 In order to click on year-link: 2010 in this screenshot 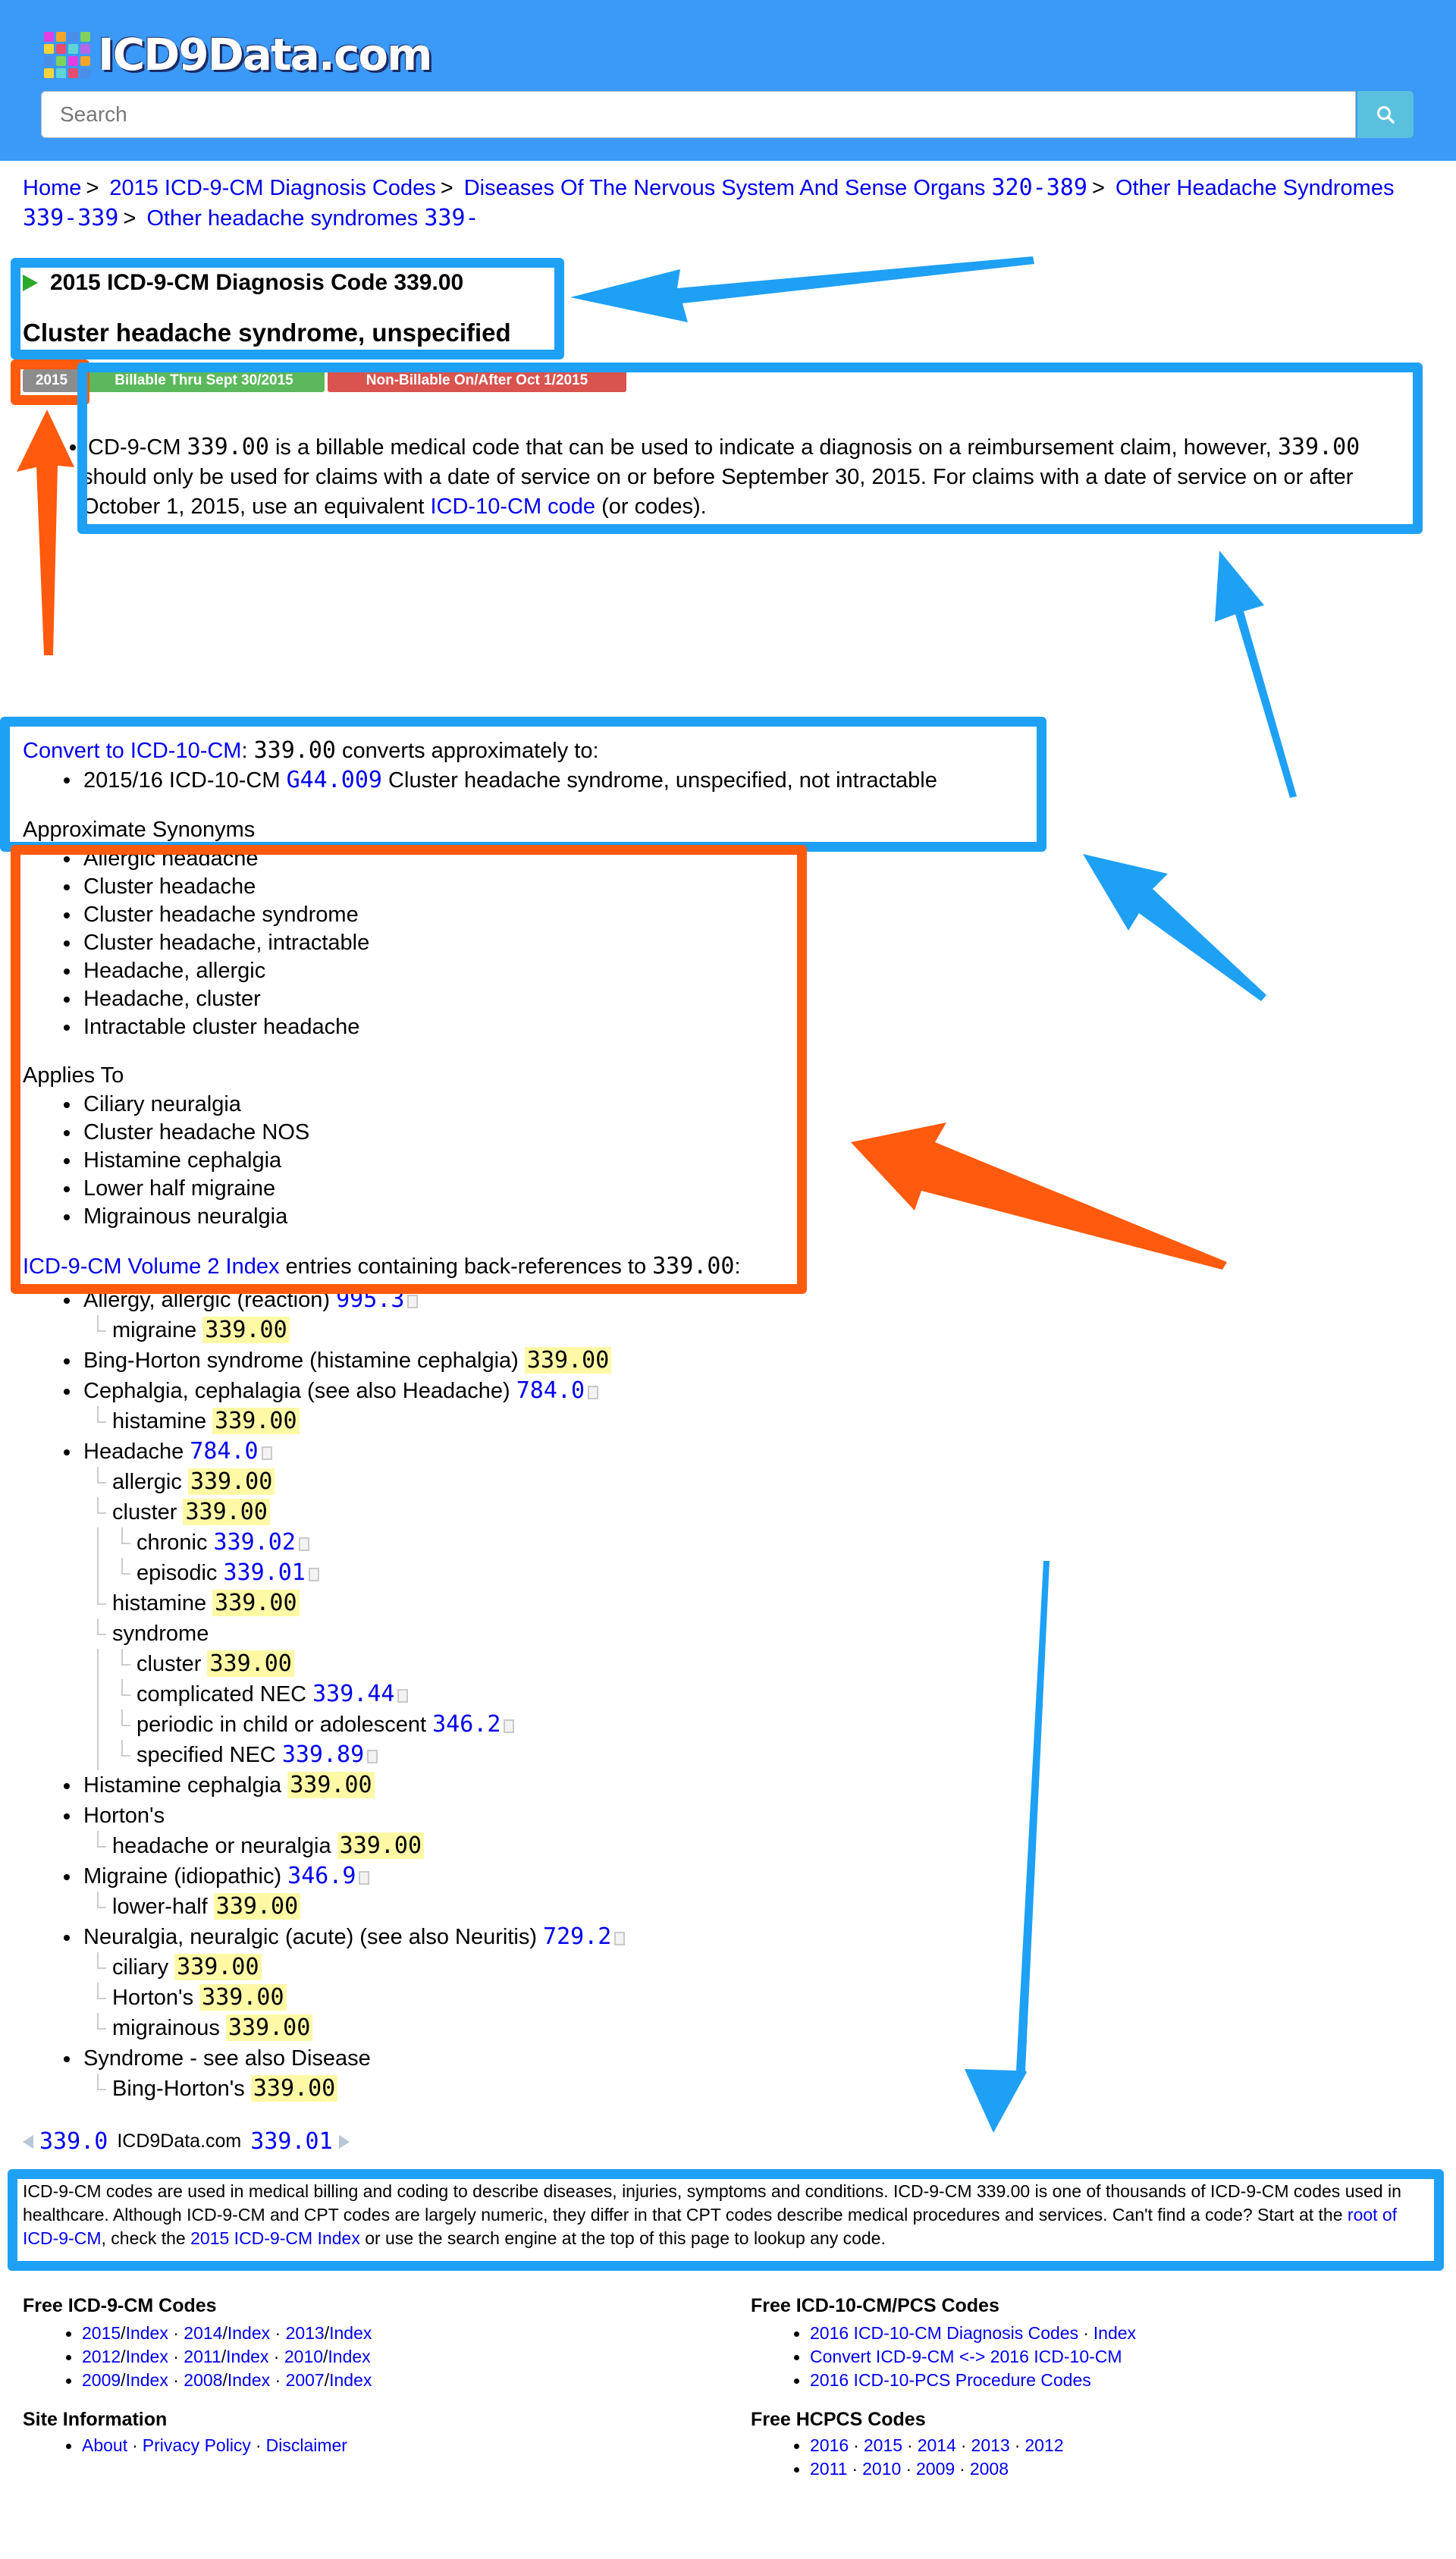, I will do `click(303, 2356)`.